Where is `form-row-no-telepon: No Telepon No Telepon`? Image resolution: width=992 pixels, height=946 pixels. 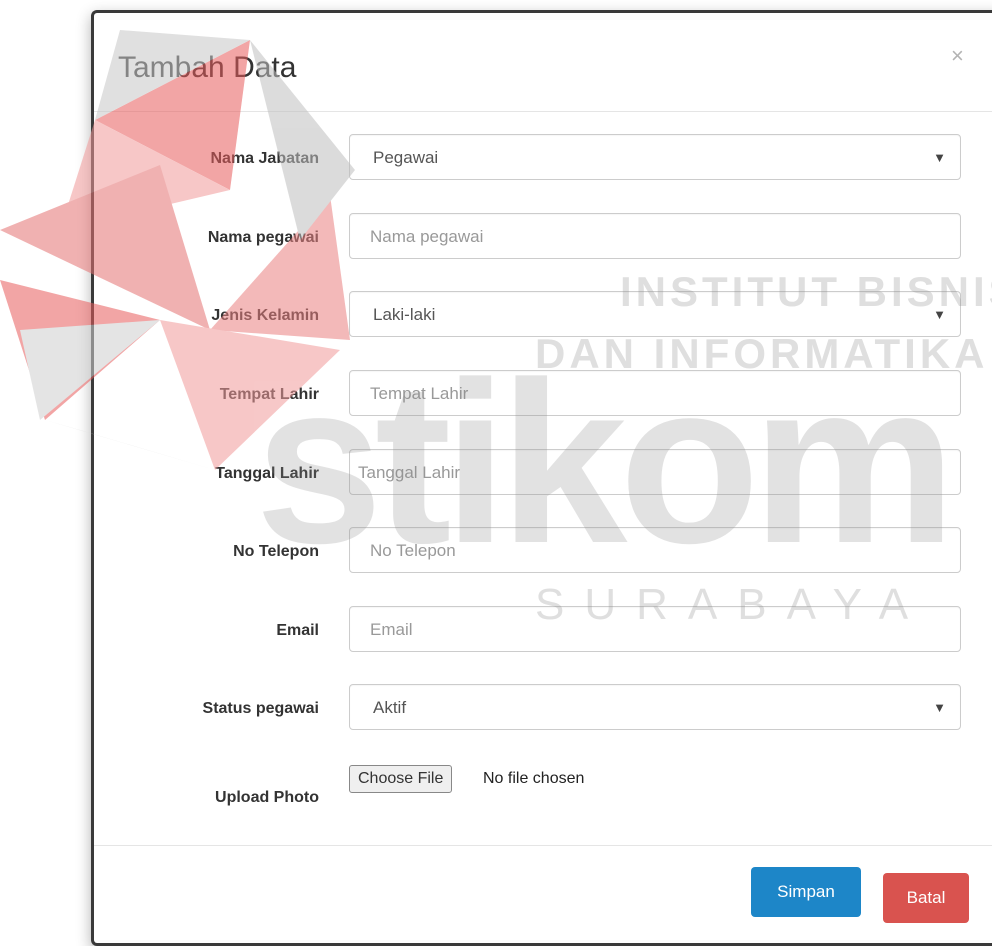 form-row-no-telepon: No Telepon No Telepon is located at coordinates (543, 553).